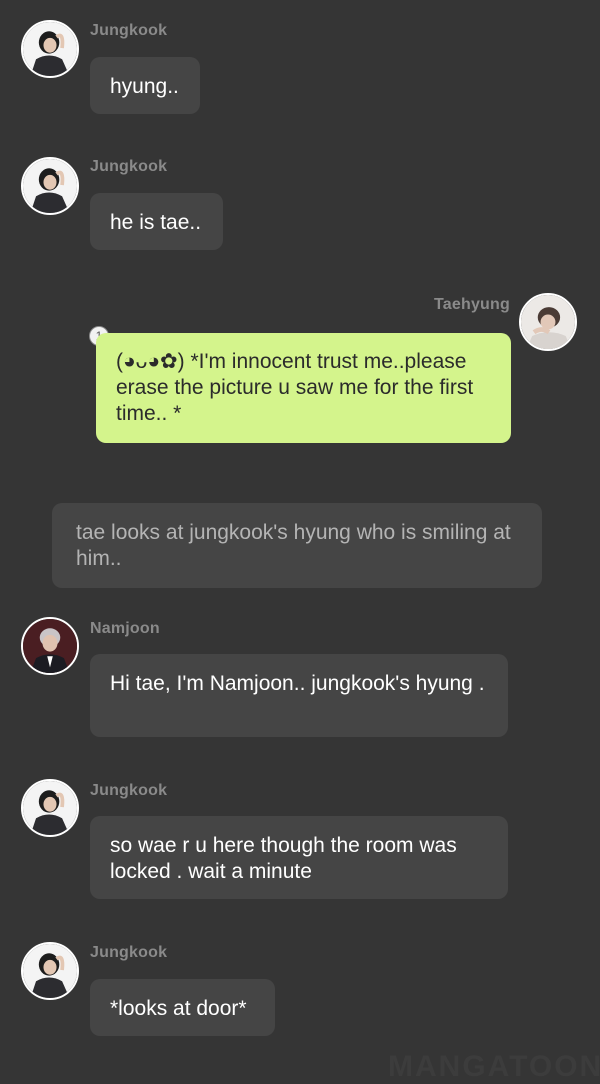 The image size is (600, 1084). Describe the element at coordinates (182, 1007) in the screenshot. I see `message-bubble: *looks at door*` at that location.